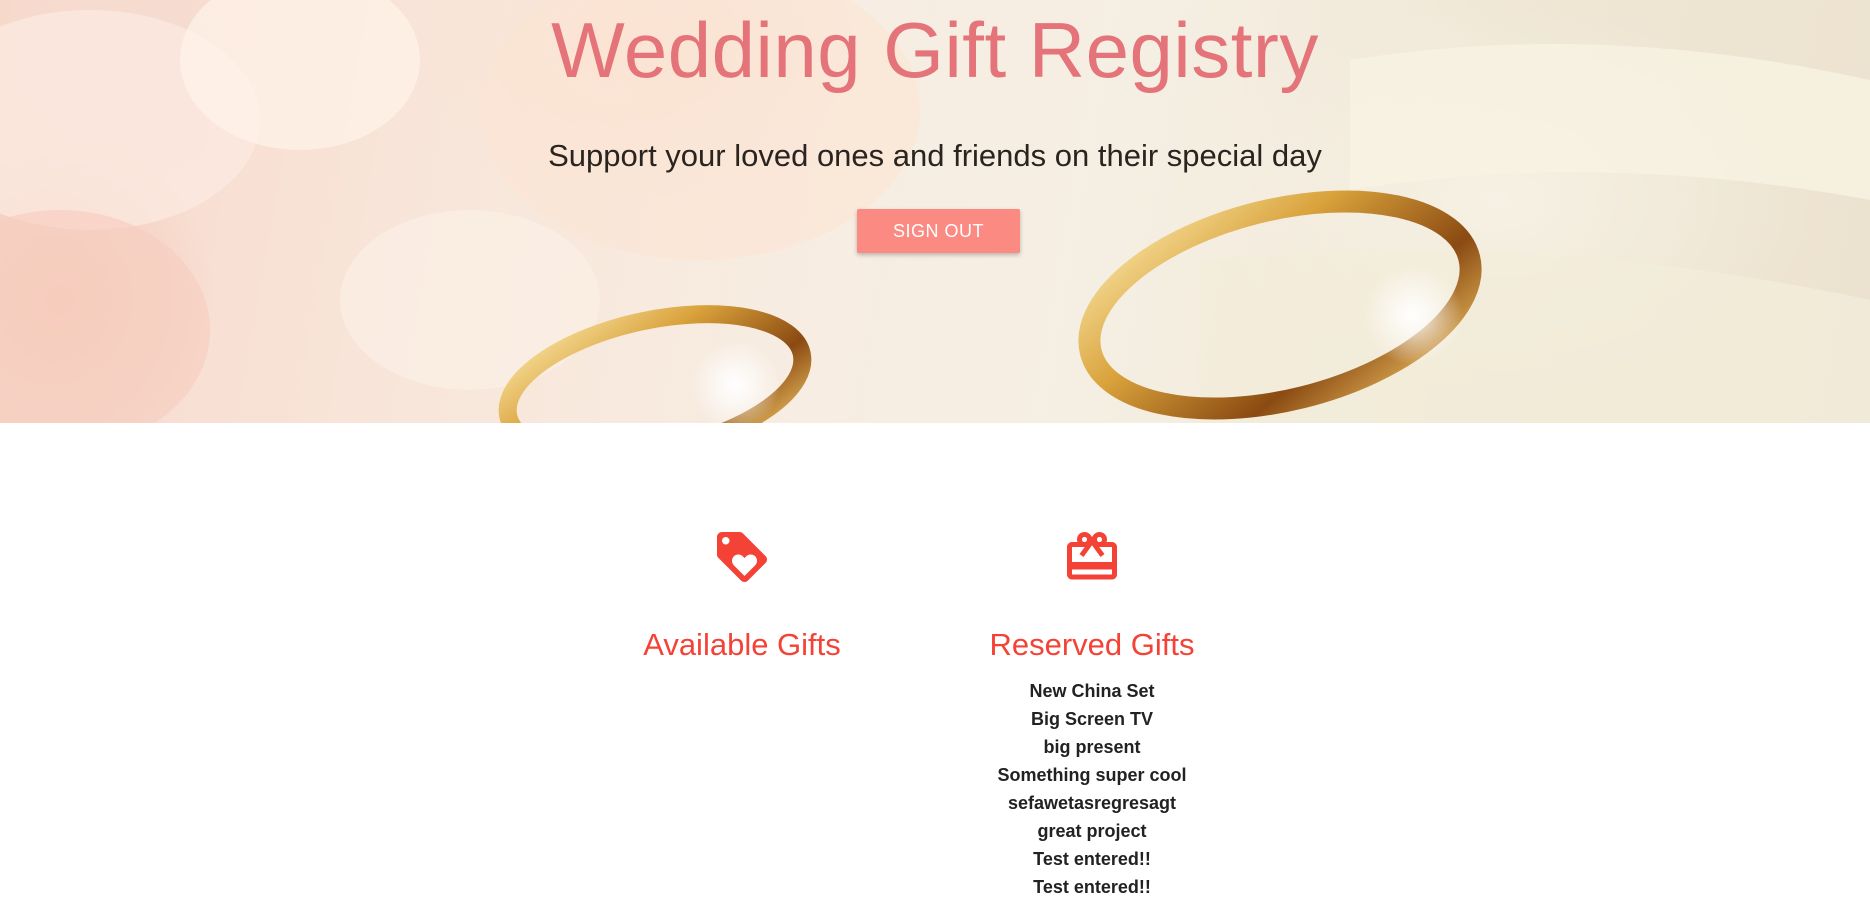  I want to click on reserved-gift-item: New China Set, so click(1092, 691).